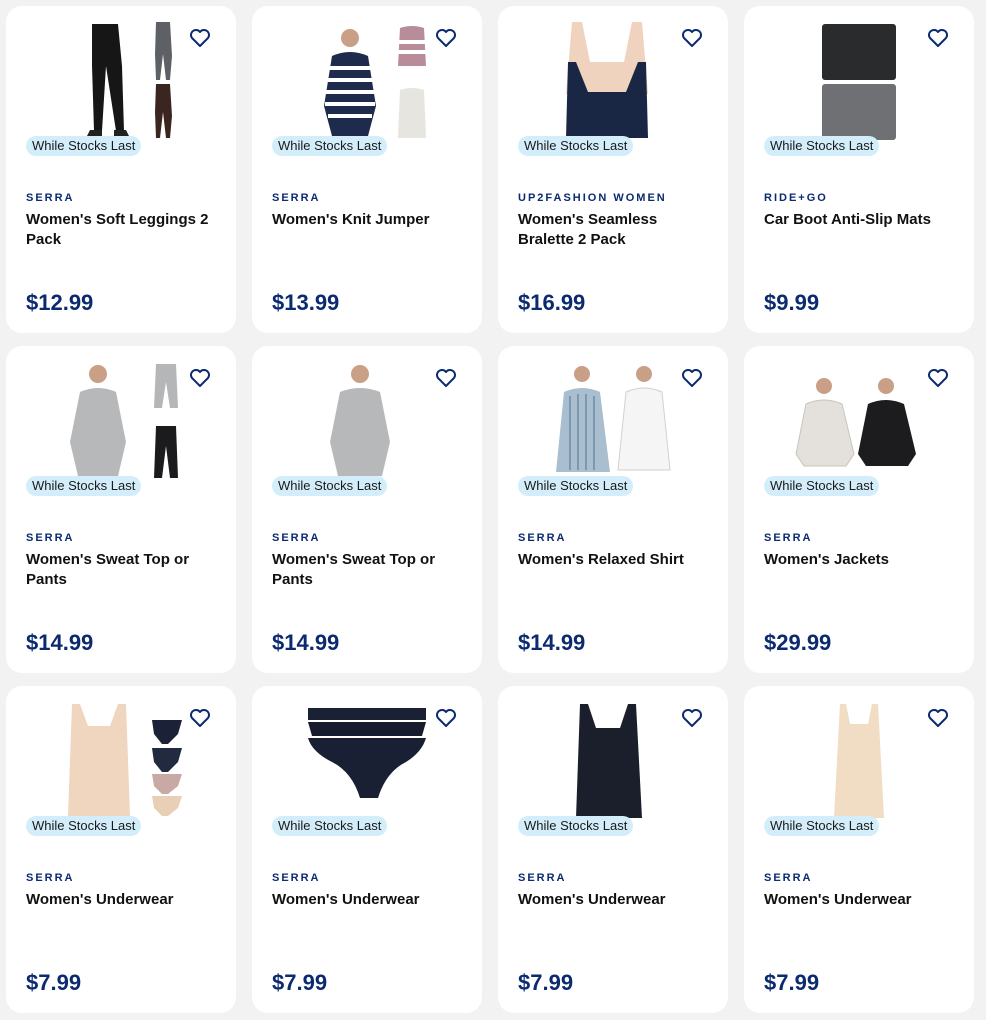 The image size is (986, 1020). What do you see at coordinates (60, 302) in the screenshot?
I see `product-price: $12.99` at bounding box center [60, 302].